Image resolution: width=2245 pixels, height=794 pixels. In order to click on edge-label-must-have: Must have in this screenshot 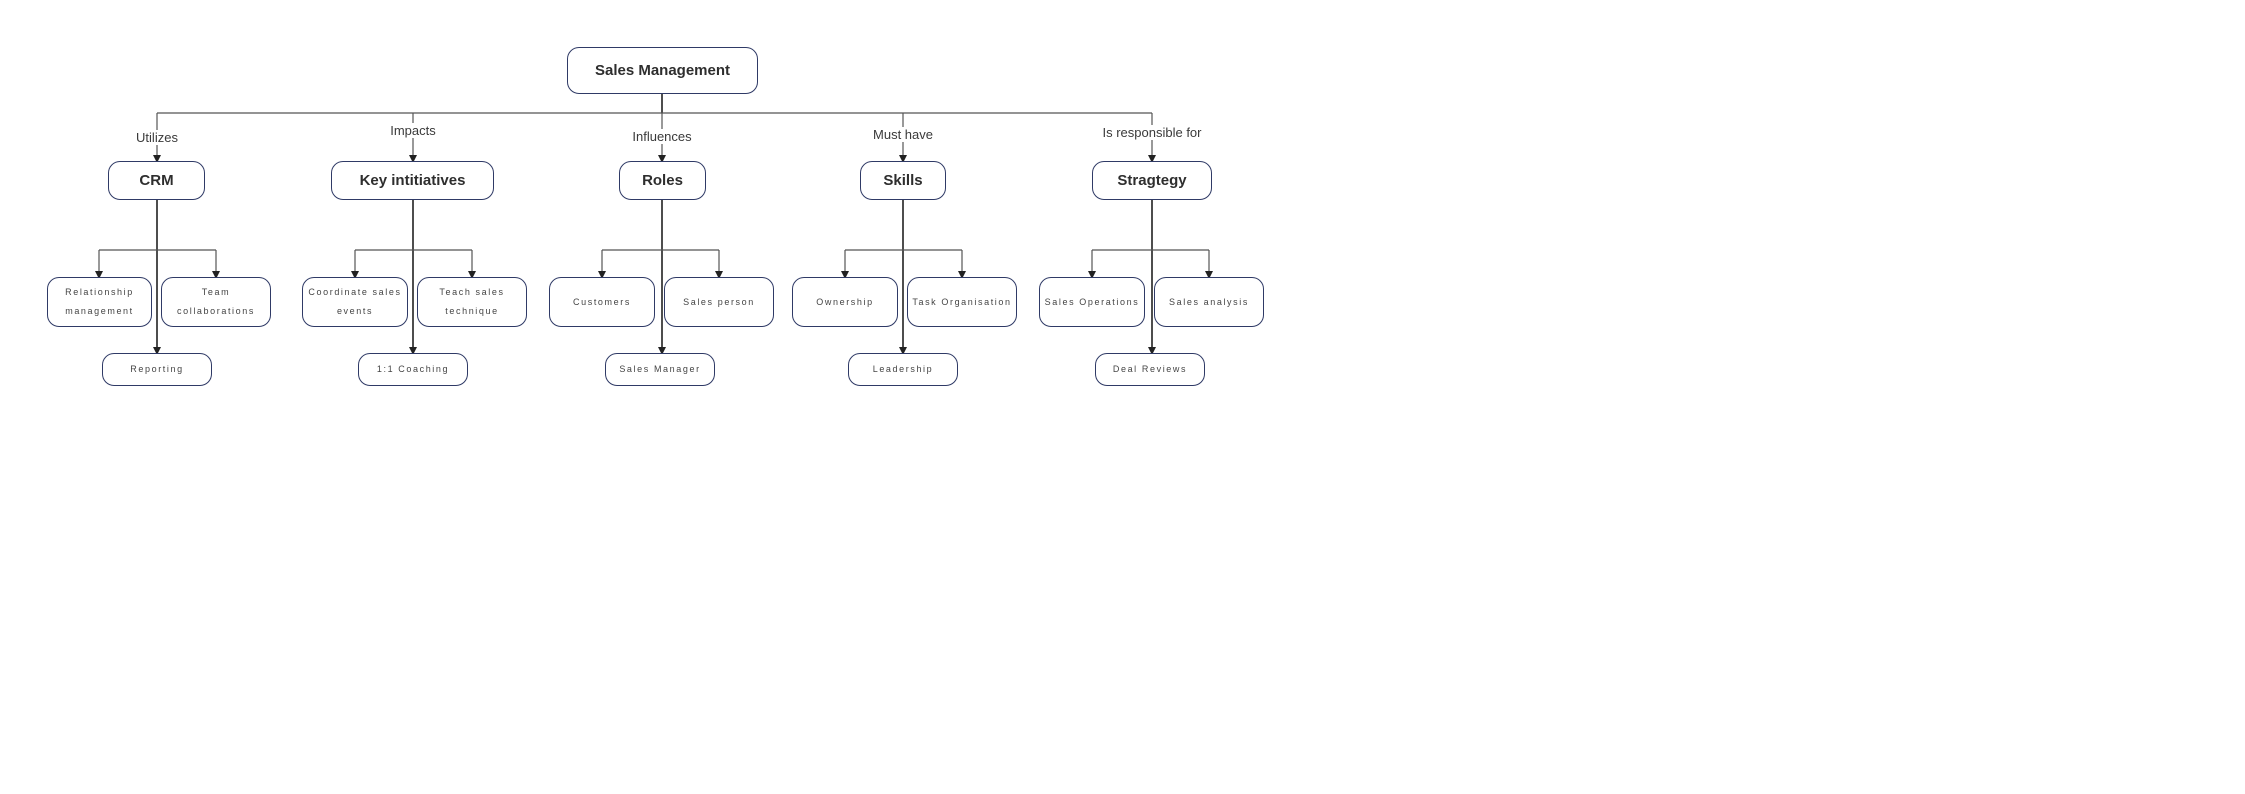, I will do `click(903, 134)`.